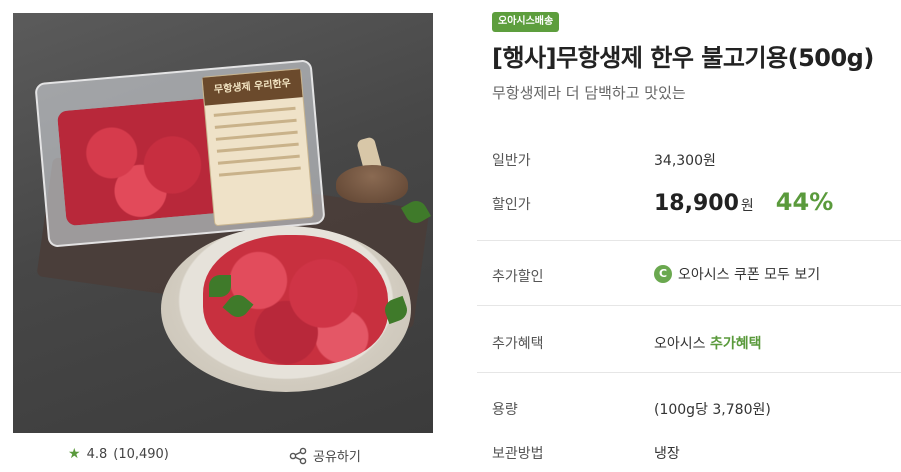  Describe the element at coordinates (804, 202) in the screenshot. I see `discount-rate: 44%` at that location.